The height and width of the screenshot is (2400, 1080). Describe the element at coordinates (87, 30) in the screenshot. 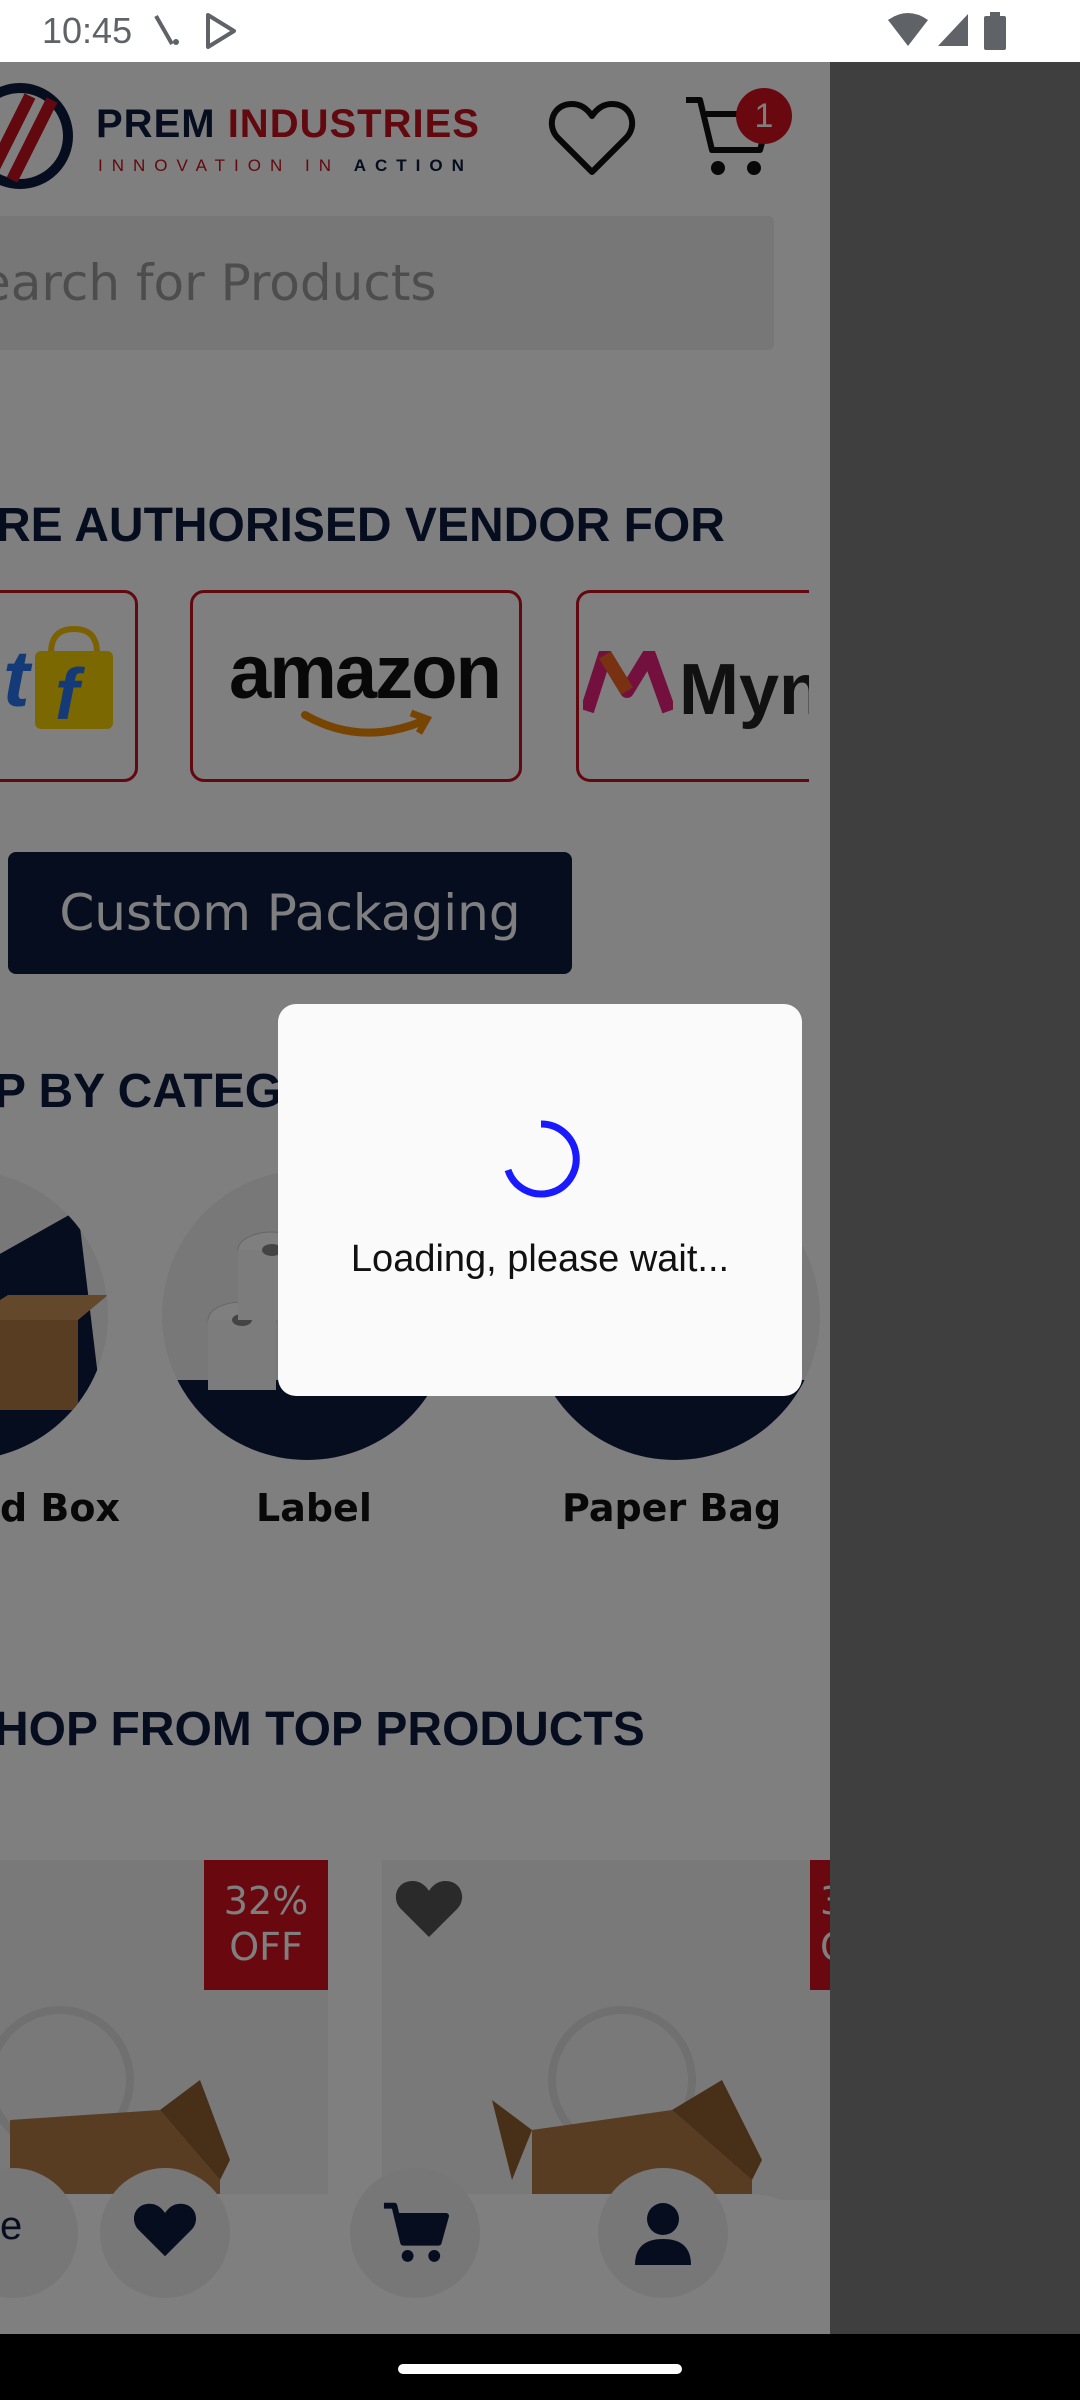

I see `status-time: 10:45` at that location.